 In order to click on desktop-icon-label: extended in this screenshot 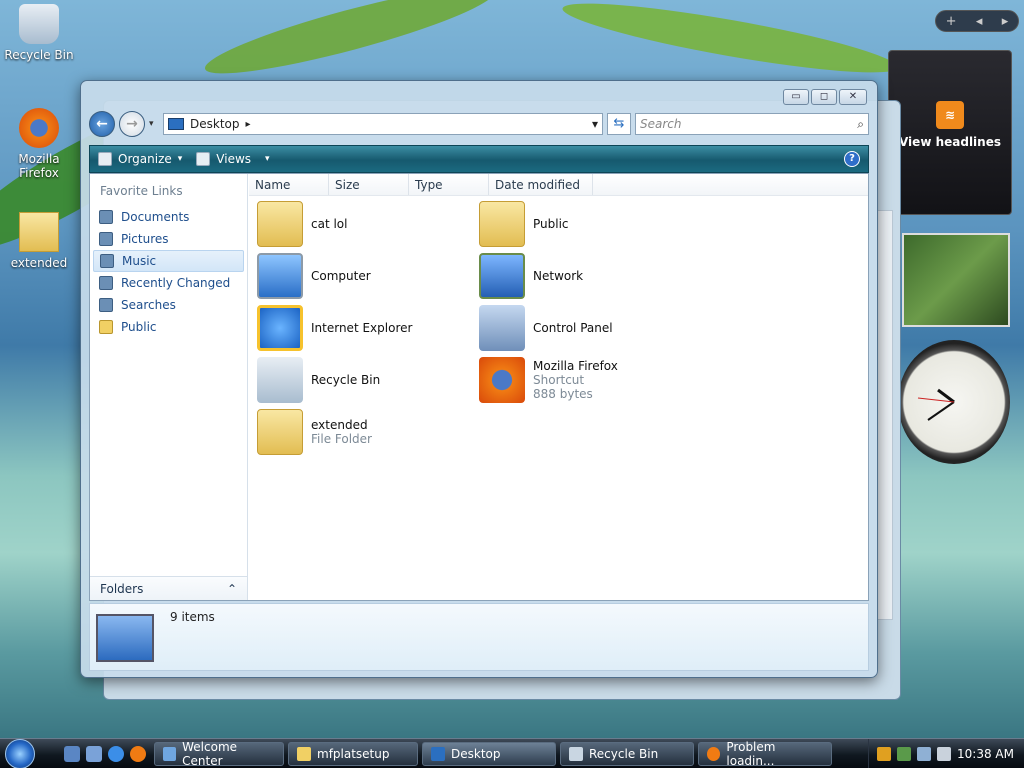, I will do `click(39, 263)`.